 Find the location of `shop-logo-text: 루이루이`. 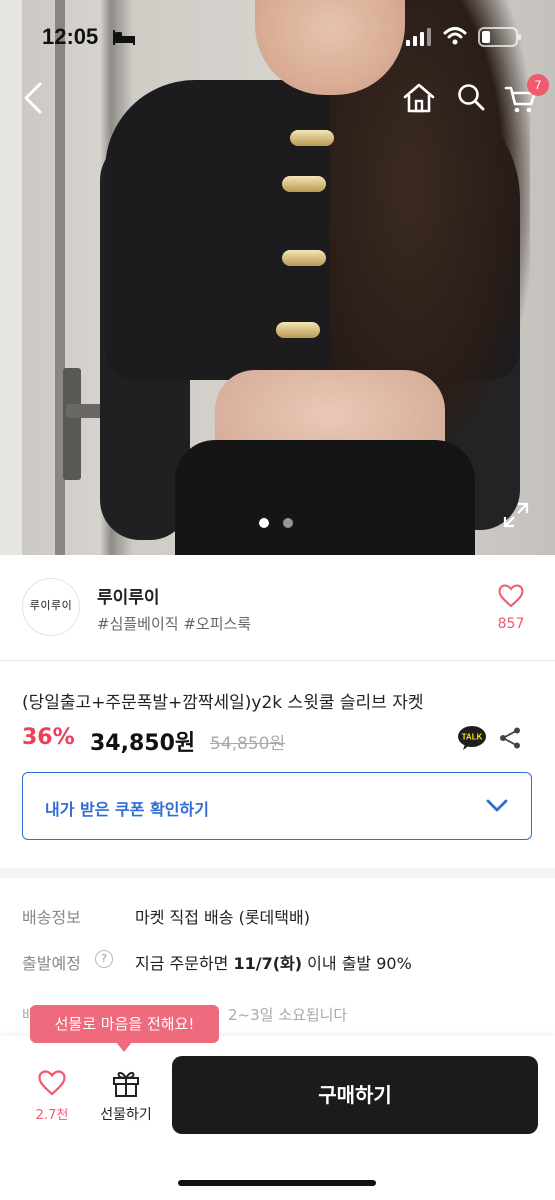

shop-logo-text: 루이루이 is located at coordinates (51, 605).